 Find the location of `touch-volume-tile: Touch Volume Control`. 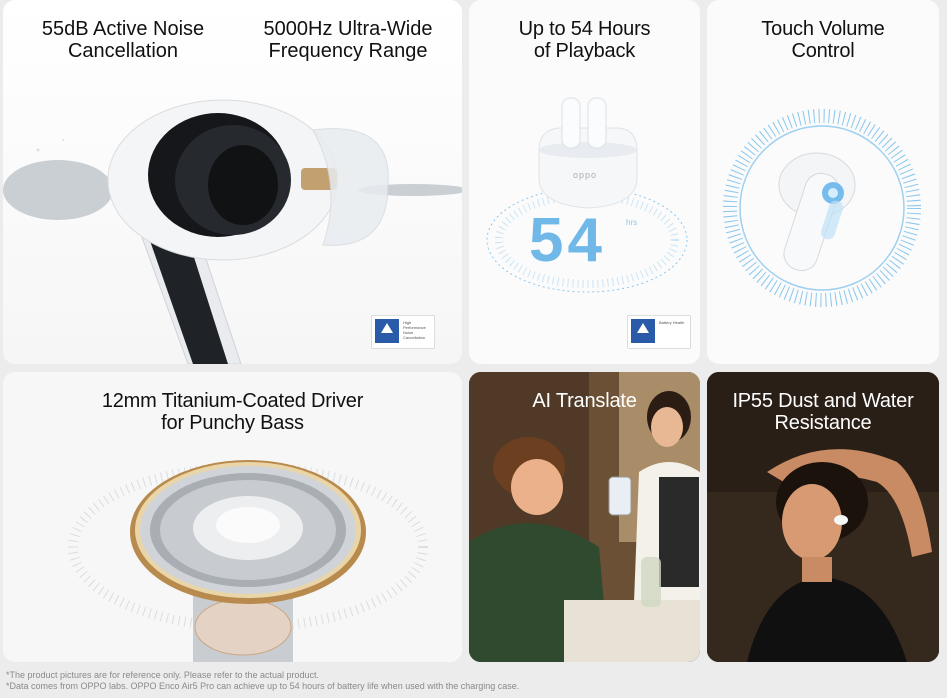

touch-volume-tile: Touch Volume Control is located at coordinates (823, 182).